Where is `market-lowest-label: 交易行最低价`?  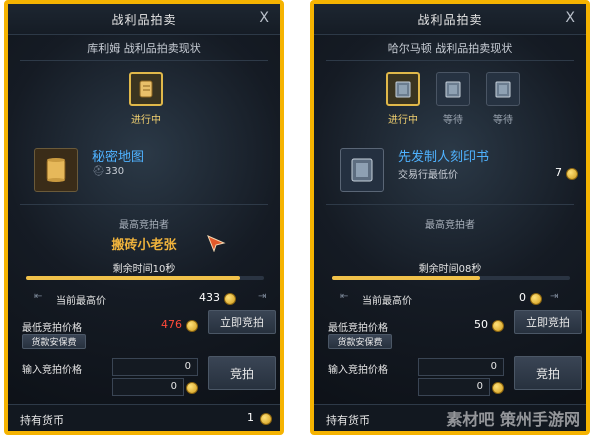
market-lowest-label: 交易行最低价 is located at coordinates (428, 175).